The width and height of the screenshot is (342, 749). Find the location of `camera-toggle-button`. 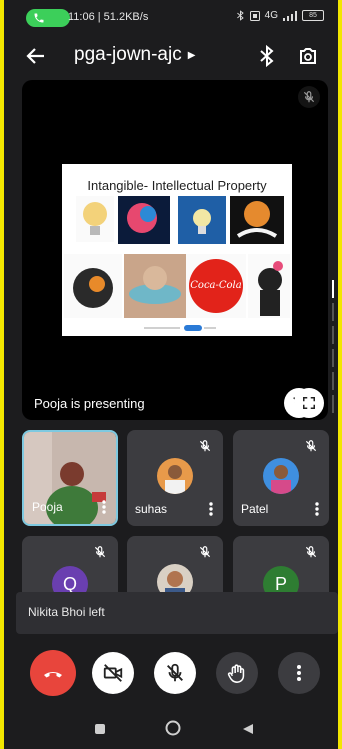

camera-toggle-button is located at coordinates (113, 673).